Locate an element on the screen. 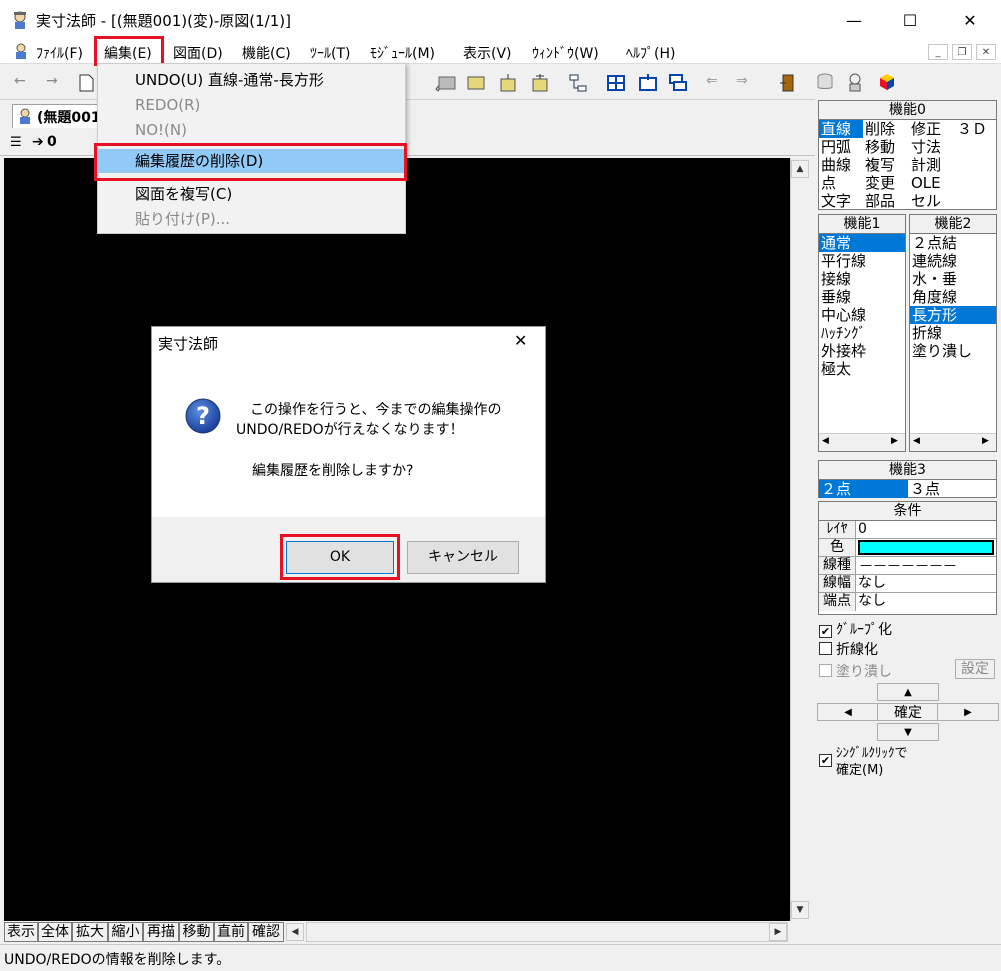 The image size is (1001, 971). quick-confirm-button: 確認 is located at coordinates (266, 932).